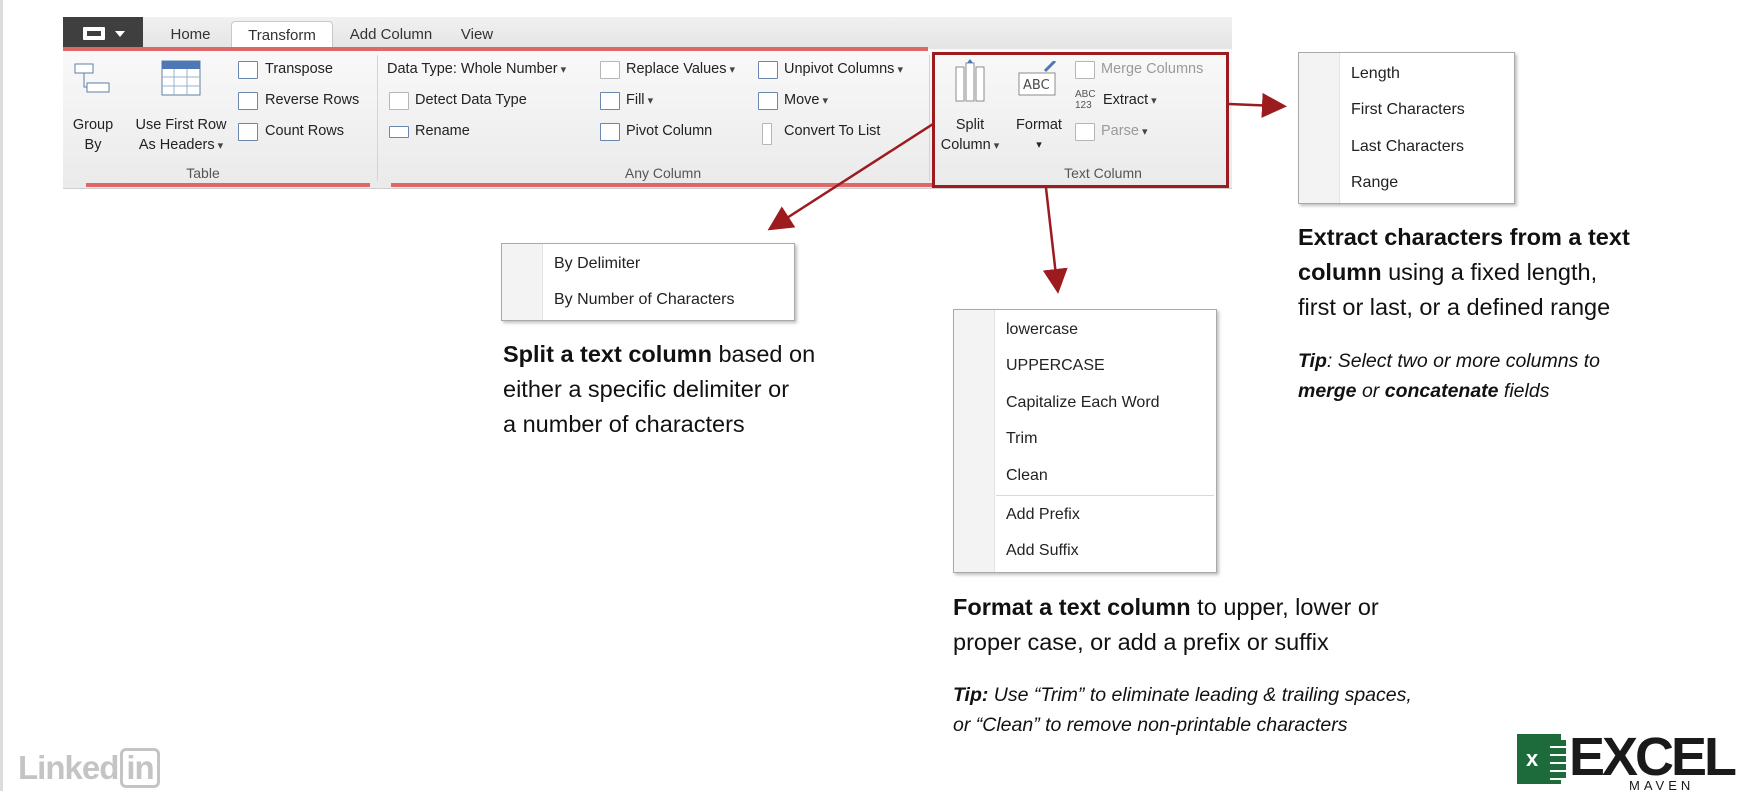 The width and height of the screenshot is (1738, 793). I want to click on tip-label: Tip, so click(1312, 361).